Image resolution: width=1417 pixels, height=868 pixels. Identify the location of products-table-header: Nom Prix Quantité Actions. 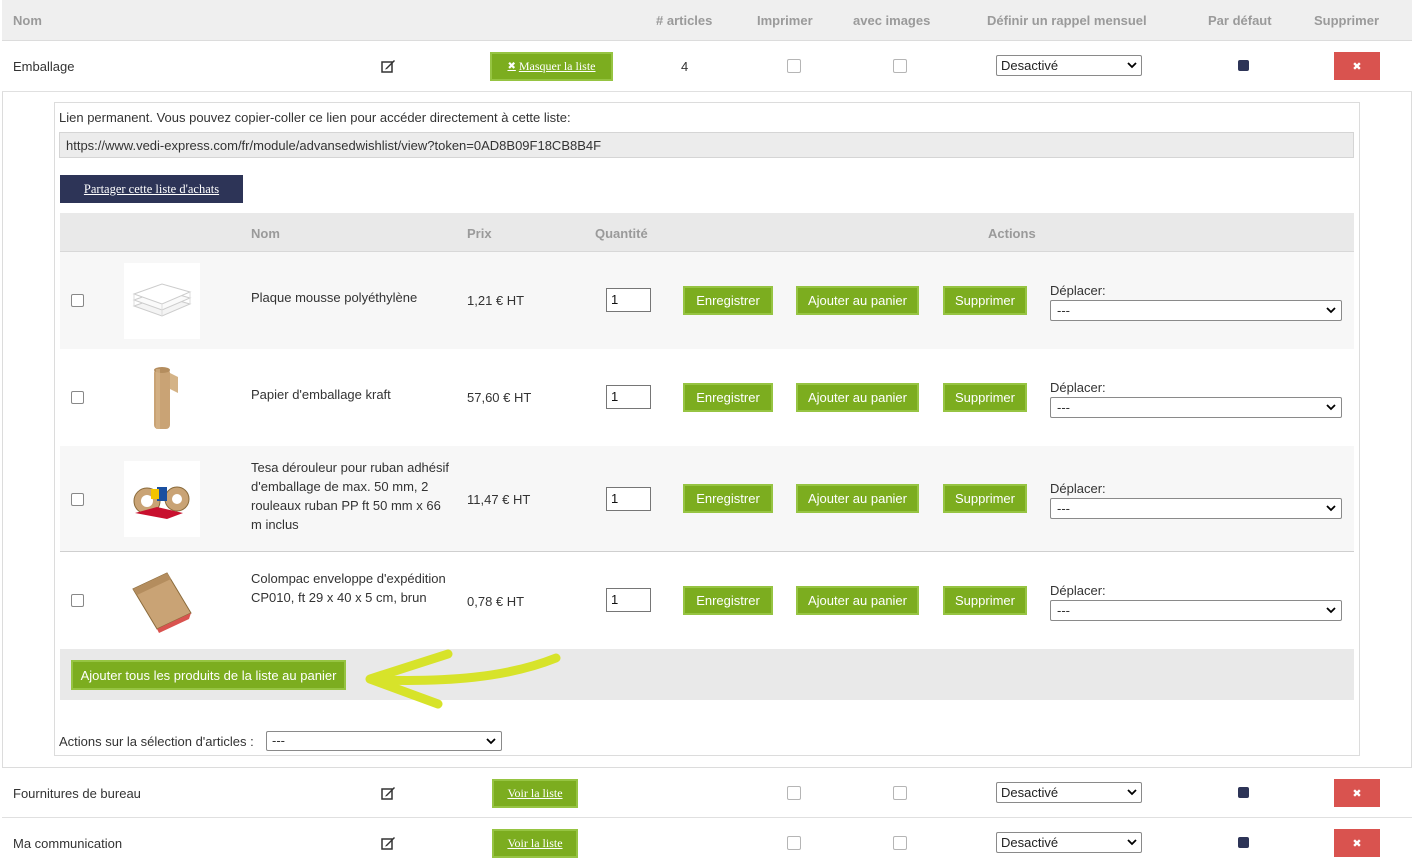
(707, 232).